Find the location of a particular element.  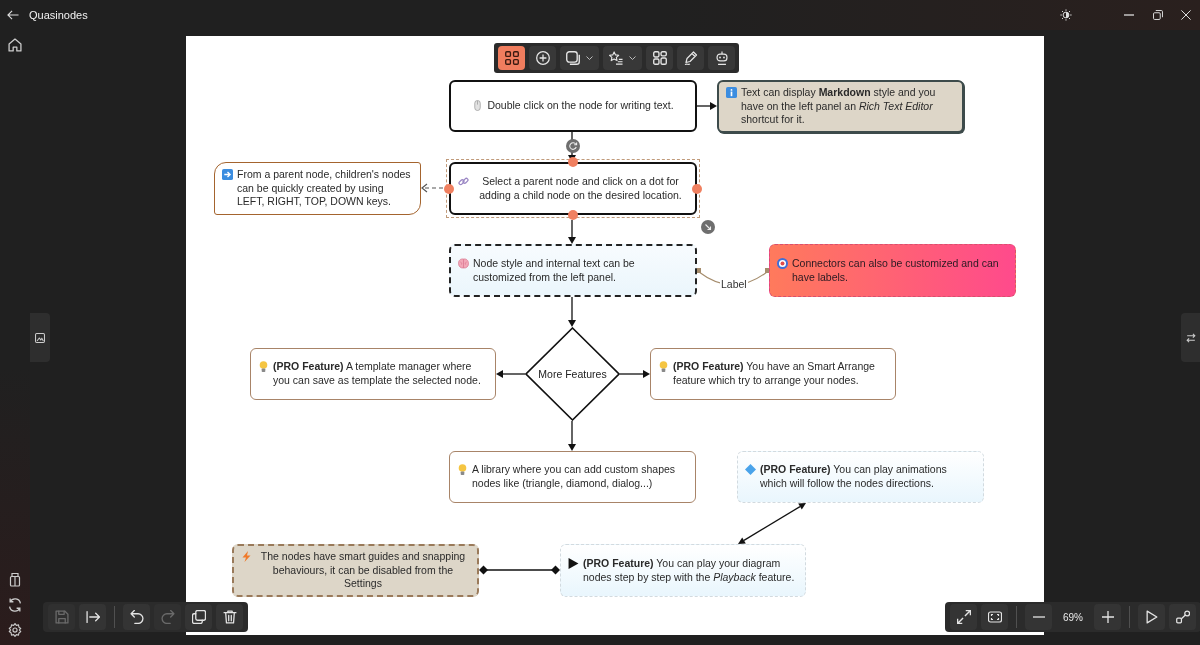

settings-icon is located at coordinates (15, 630).